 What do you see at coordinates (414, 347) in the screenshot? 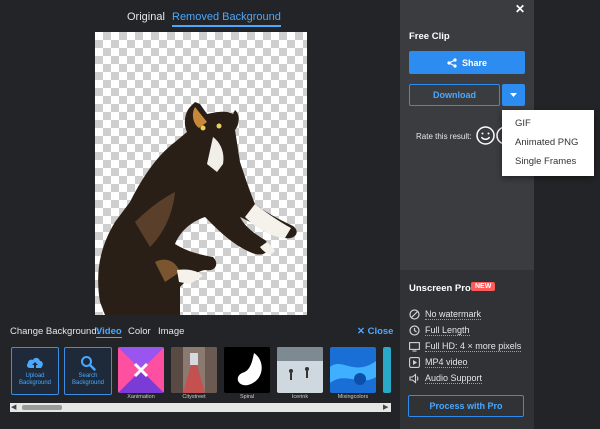
I see `hd-icon` at bounding box center [414, 347].